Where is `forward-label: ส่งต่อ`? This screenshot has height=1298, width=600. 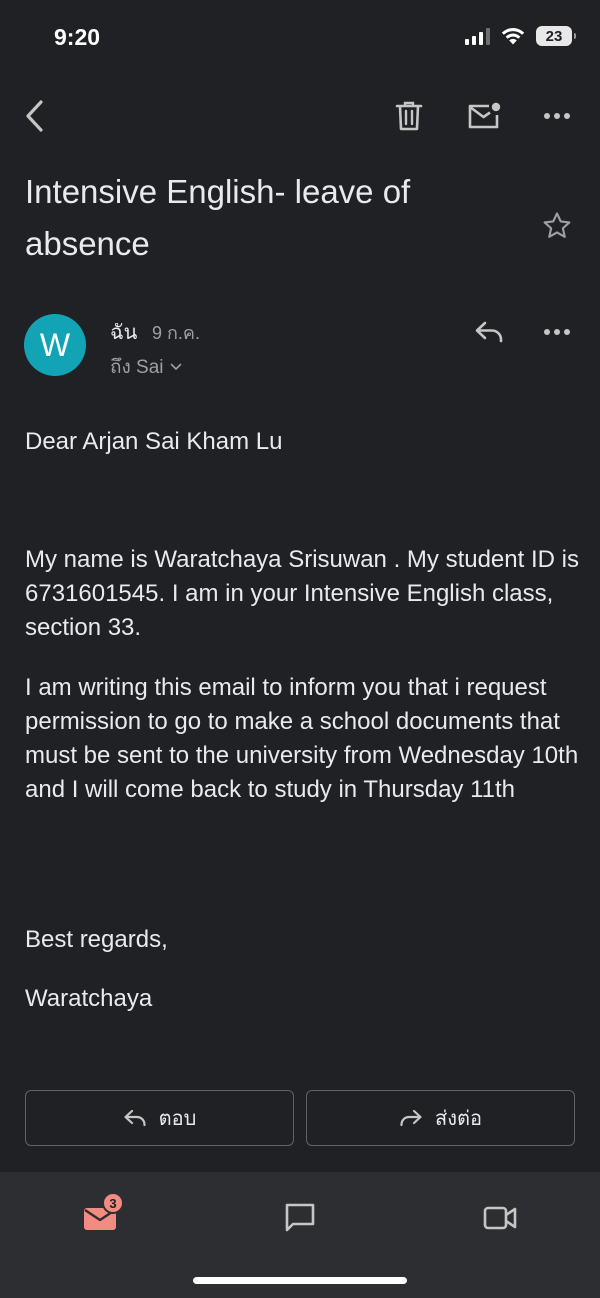 forward-label: ส่งต่อ is located at coordinates (458, 1119).